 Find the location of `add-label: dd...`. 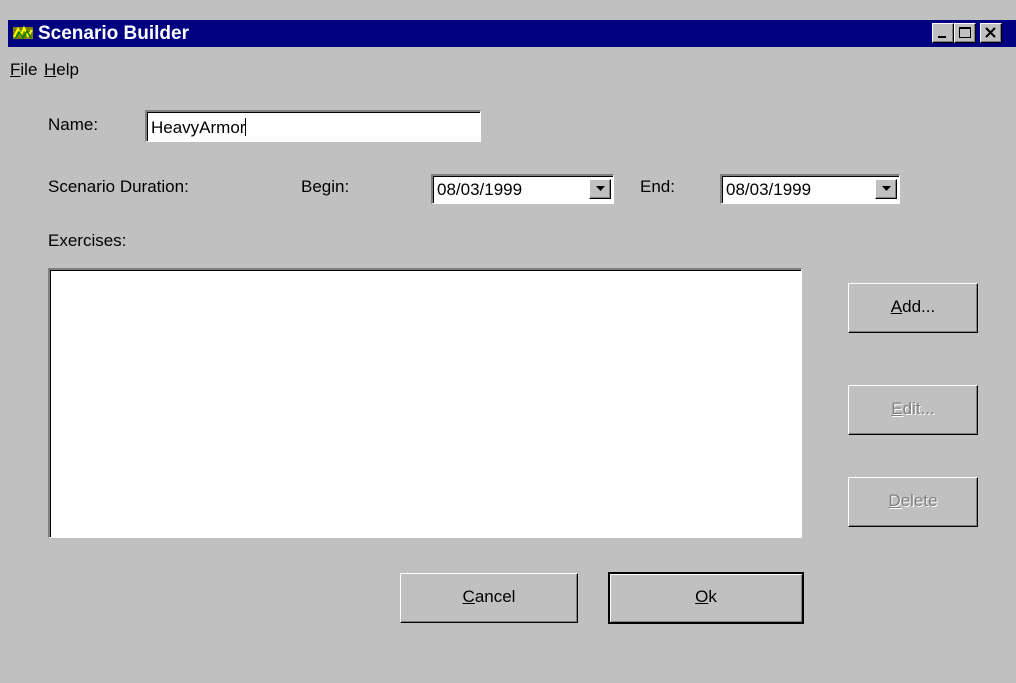

add-label: dd... is located at coordinates (919, 306).